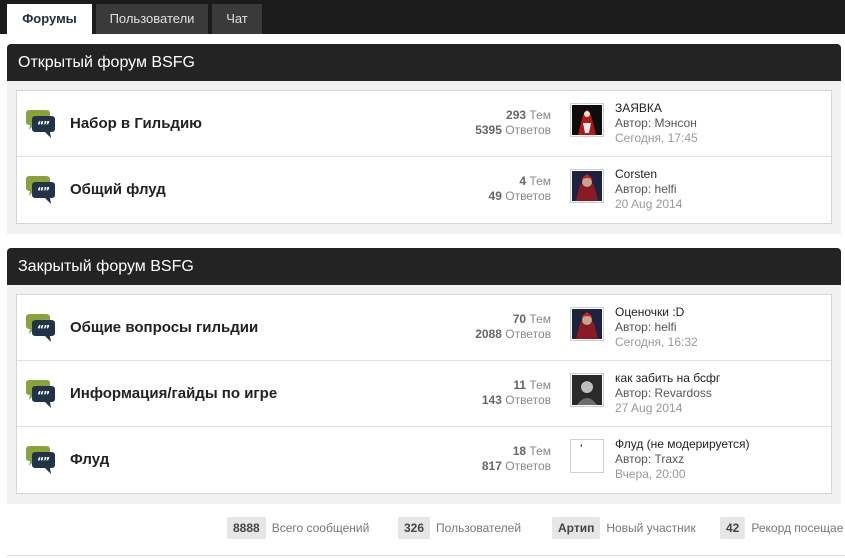  What do you see at coordinates (237, 19) in the screenshot?
I see `tab-chat: Чат` at bounding box center [237, 19].